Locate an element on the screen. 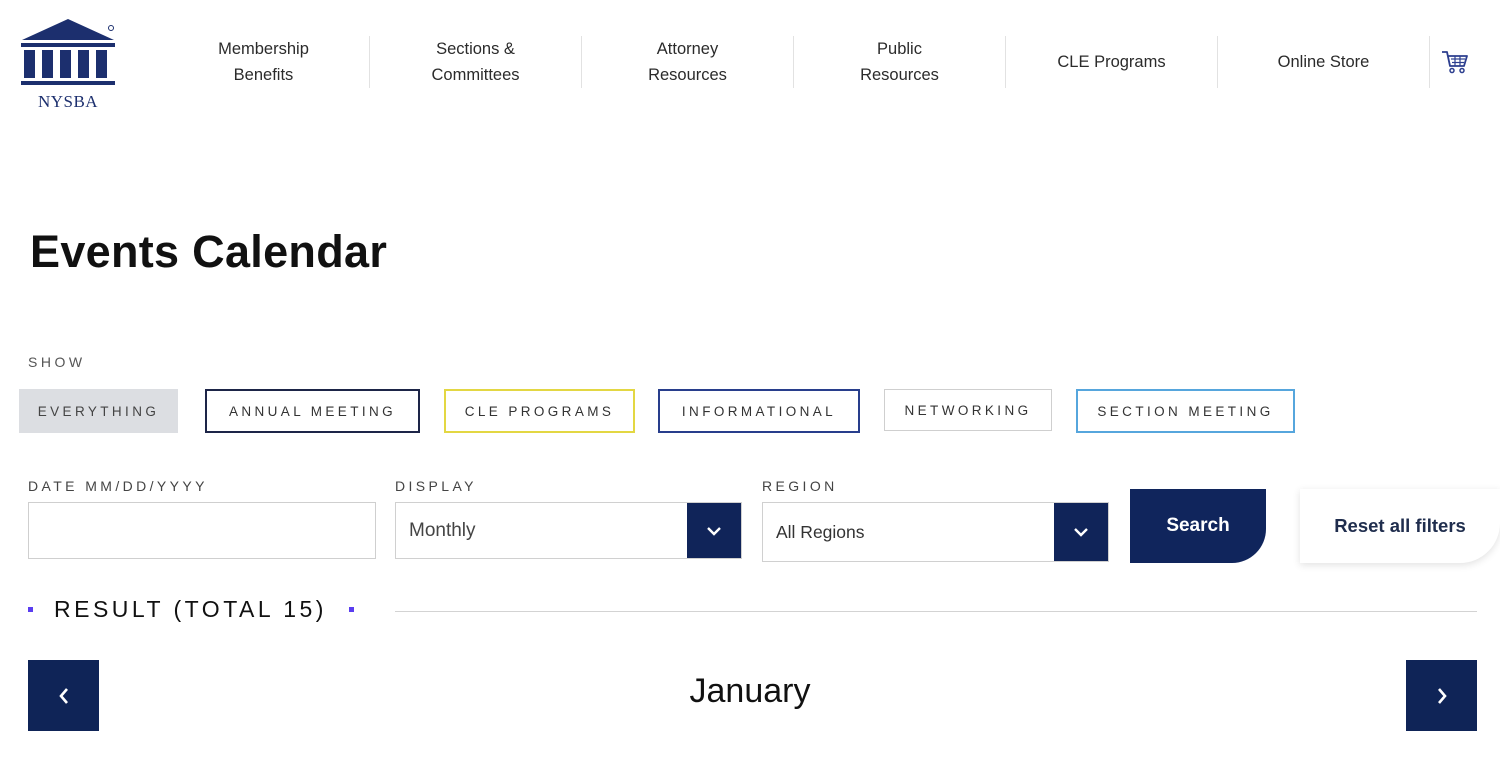 This screenshot has width=1500, height=778. prev-month-button is located at coordinates (63, 695).